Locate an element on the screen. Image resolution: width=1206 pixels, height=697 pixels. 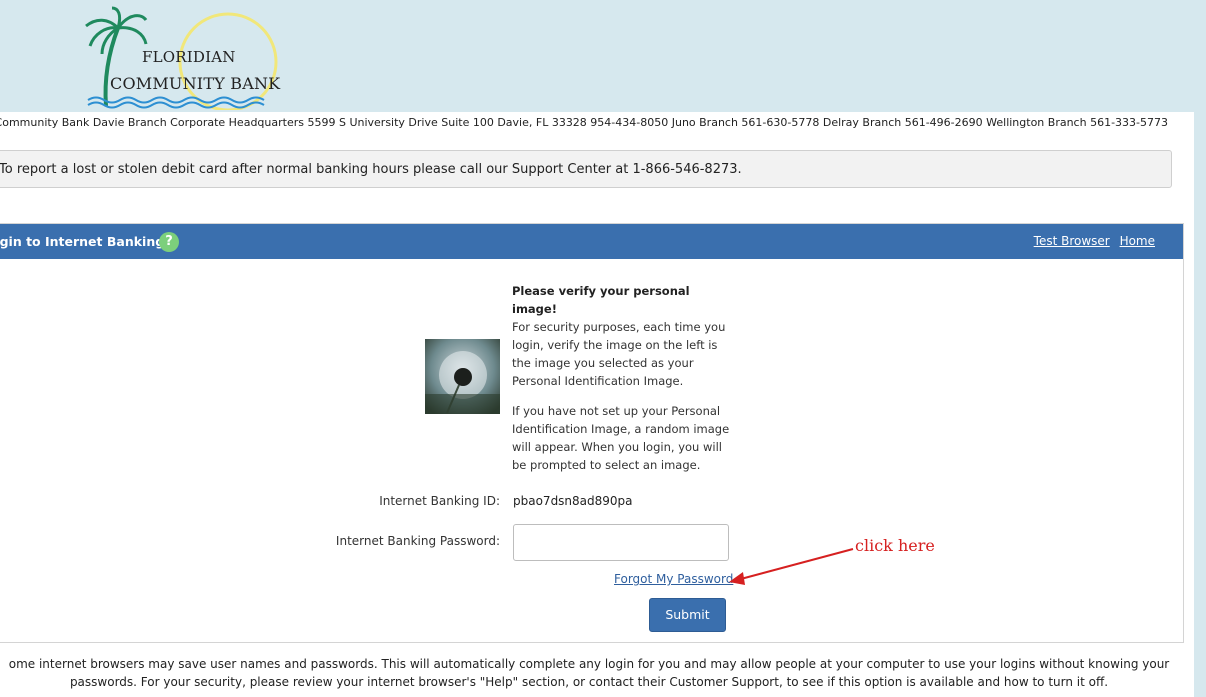
verify-heading: Please verify your personal image! is located at coordinates (601, 300).